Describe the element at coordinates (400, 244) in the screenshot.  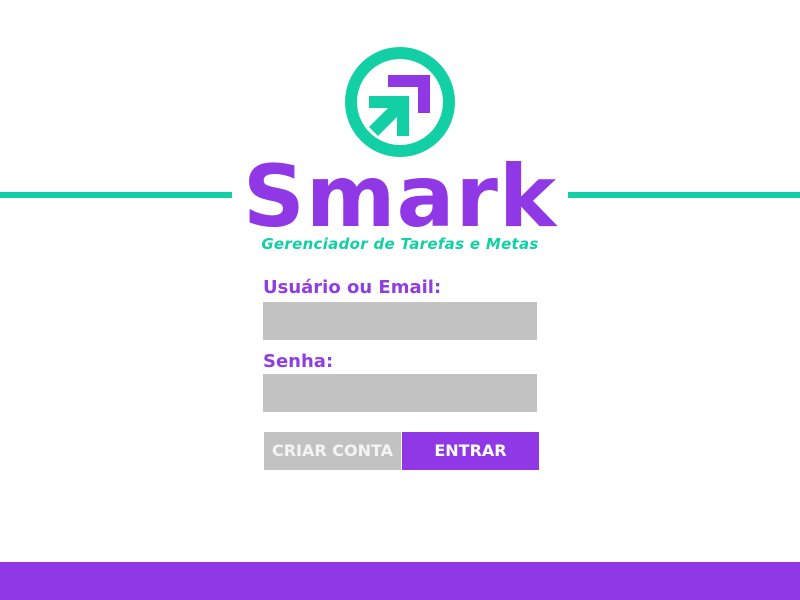
I see `brand-tagline: Gerenciador de Tarefas e Metas` at that location.